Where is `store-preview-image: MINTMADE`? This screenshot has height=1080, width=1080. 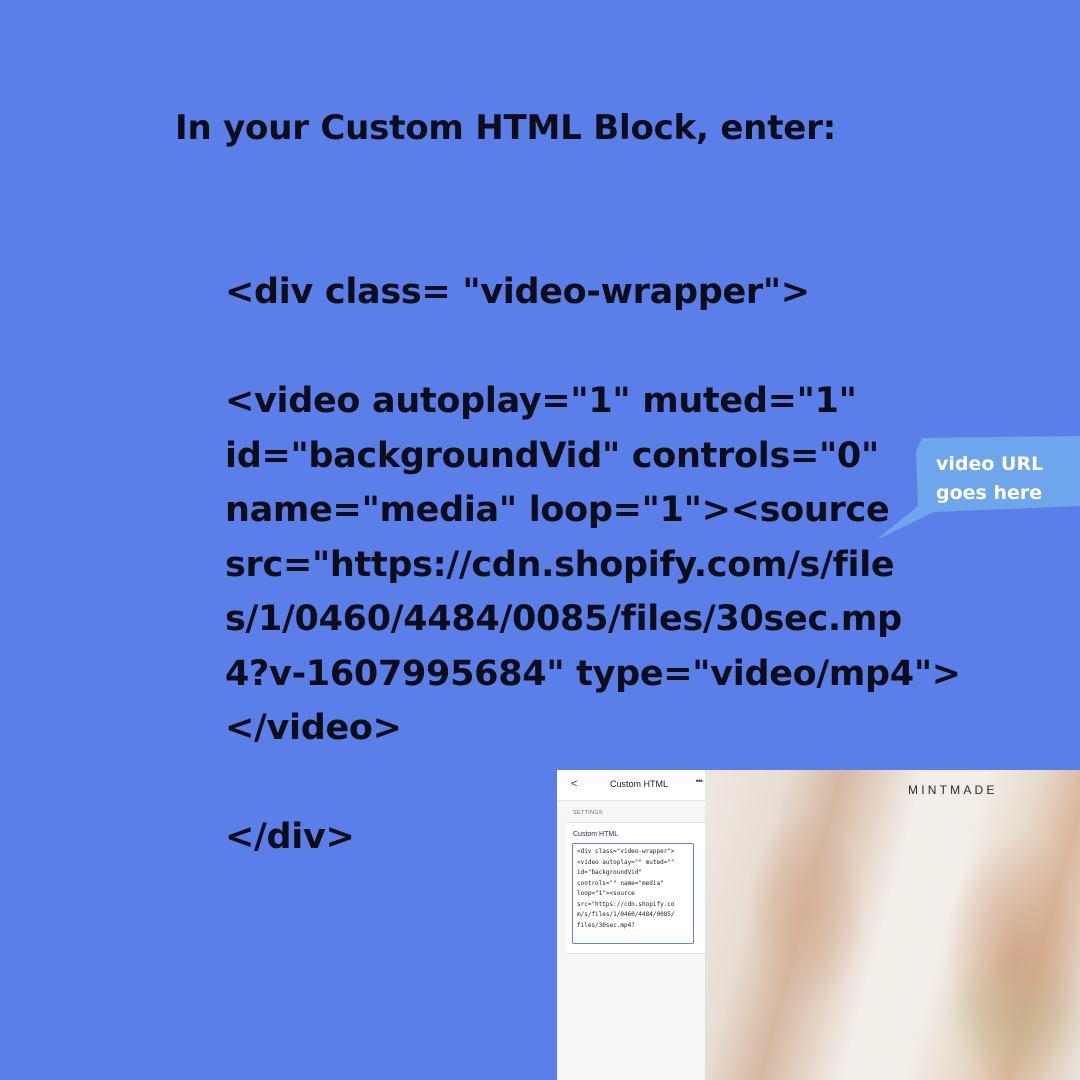 store-preview-image: MINTMADE is located at coordinates (892, 925).